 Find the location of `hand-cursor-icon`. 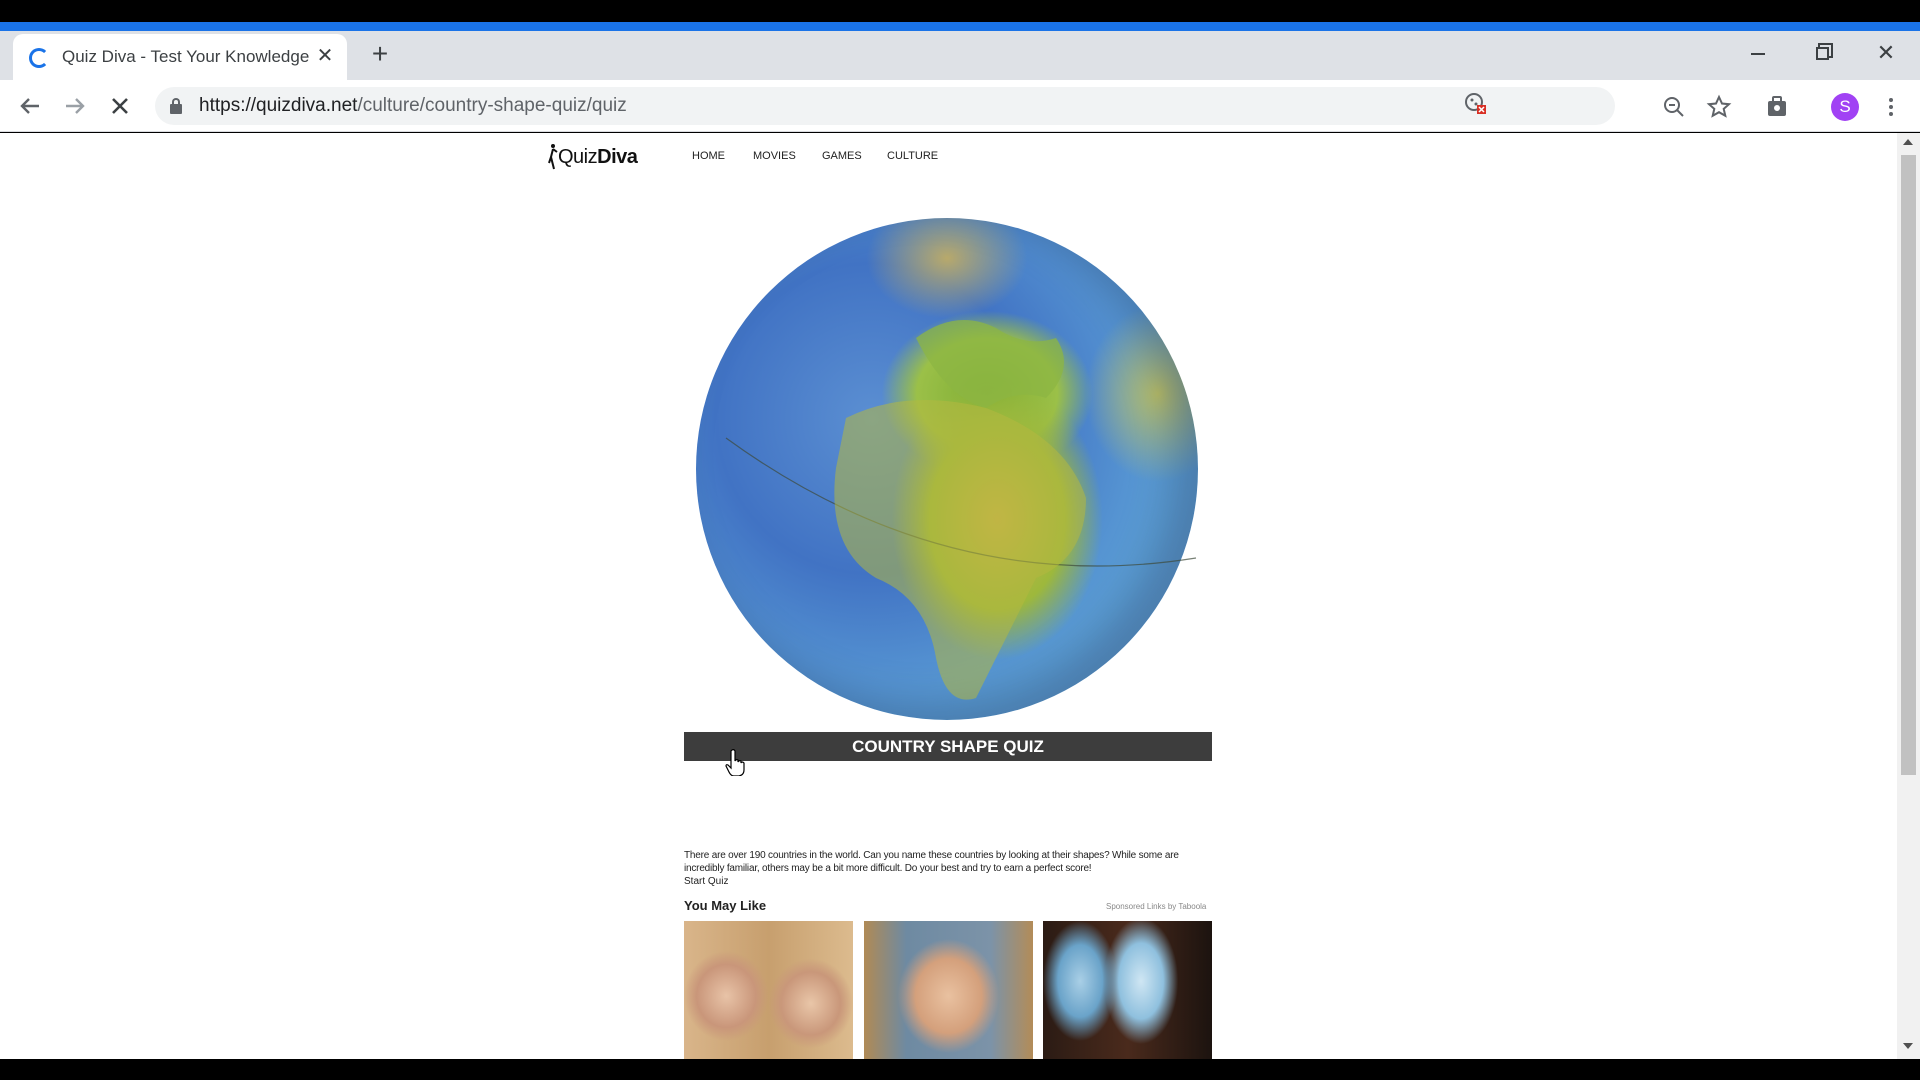

hand-cursor-icon is located at coordinates (735, 762).